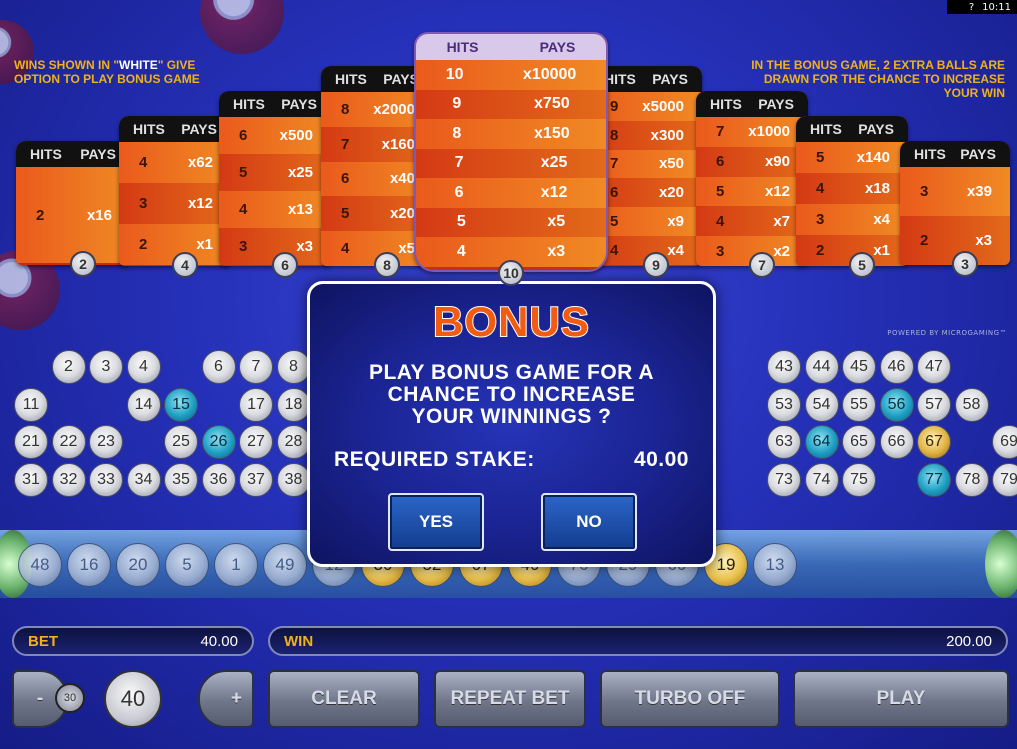  Describe the element at coordinates (243, 135) in the screenshot. I see `hits-value: 6` at that location.